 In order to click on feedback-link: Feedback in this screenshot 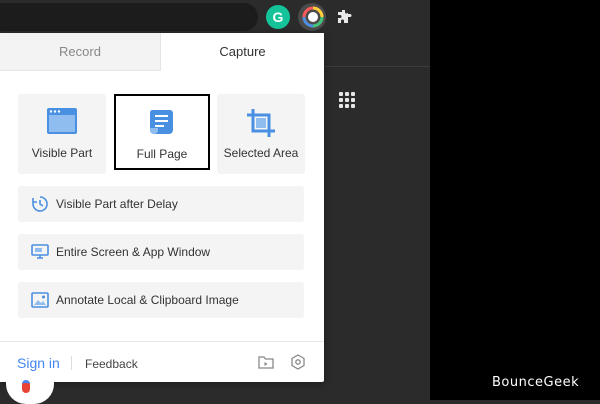, I will do `click(111, 364)`.